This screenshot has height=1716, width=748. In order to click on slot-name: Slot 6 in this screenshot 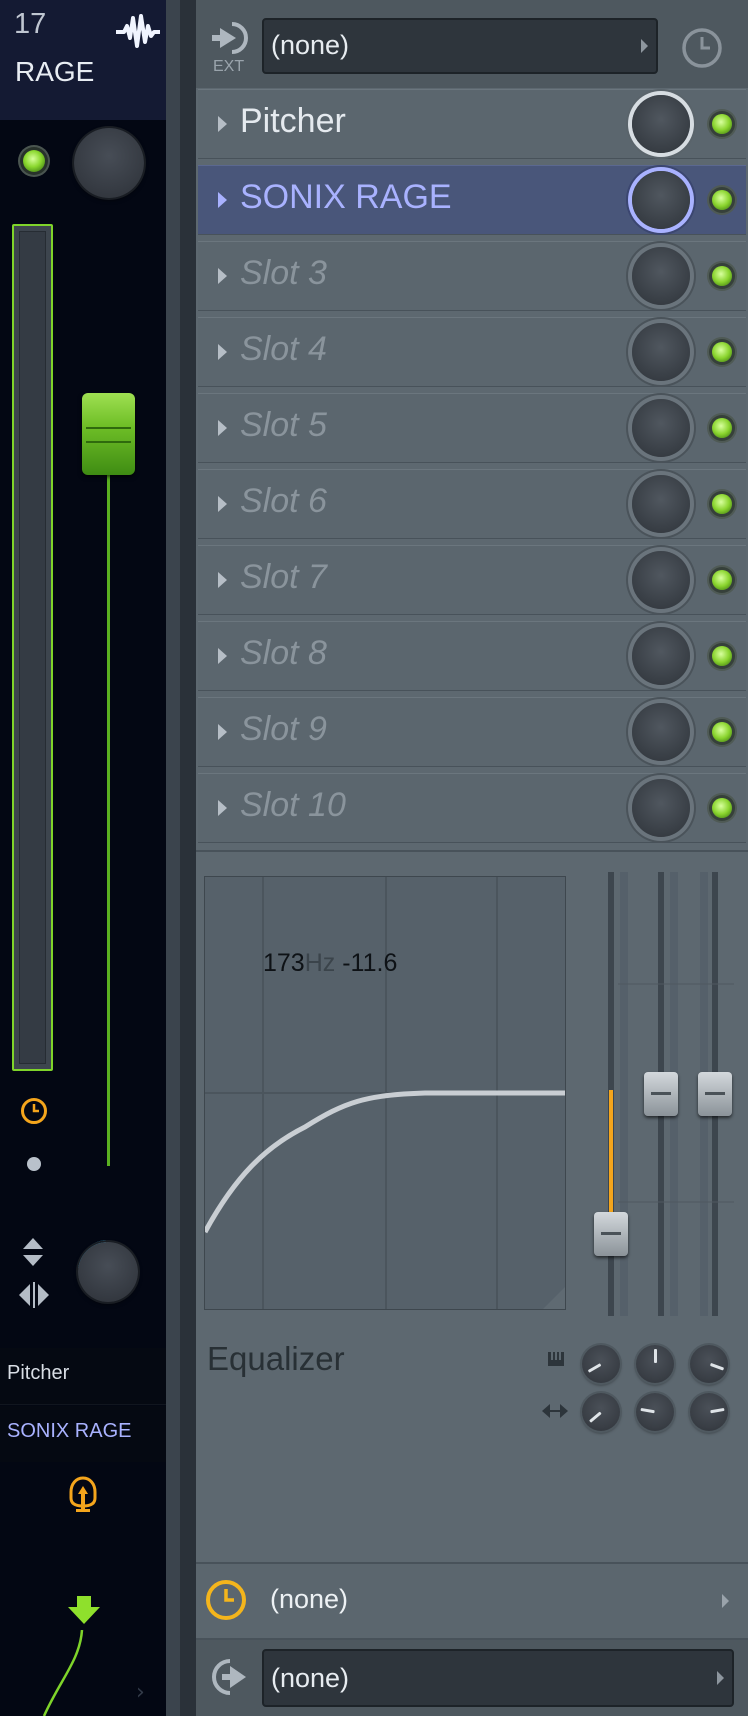, I will do `click(283, 501)`.